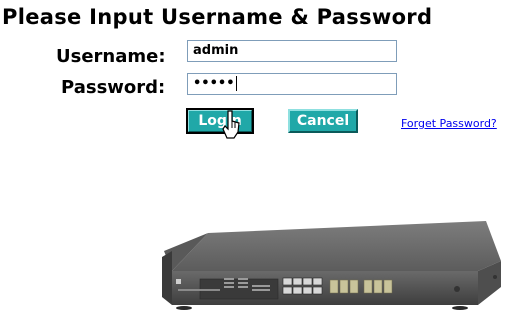 Image resolution: width=526 pixels, height=327 pixels. I want to click on forget-password-link: Forget Password?, so click(449, 123).